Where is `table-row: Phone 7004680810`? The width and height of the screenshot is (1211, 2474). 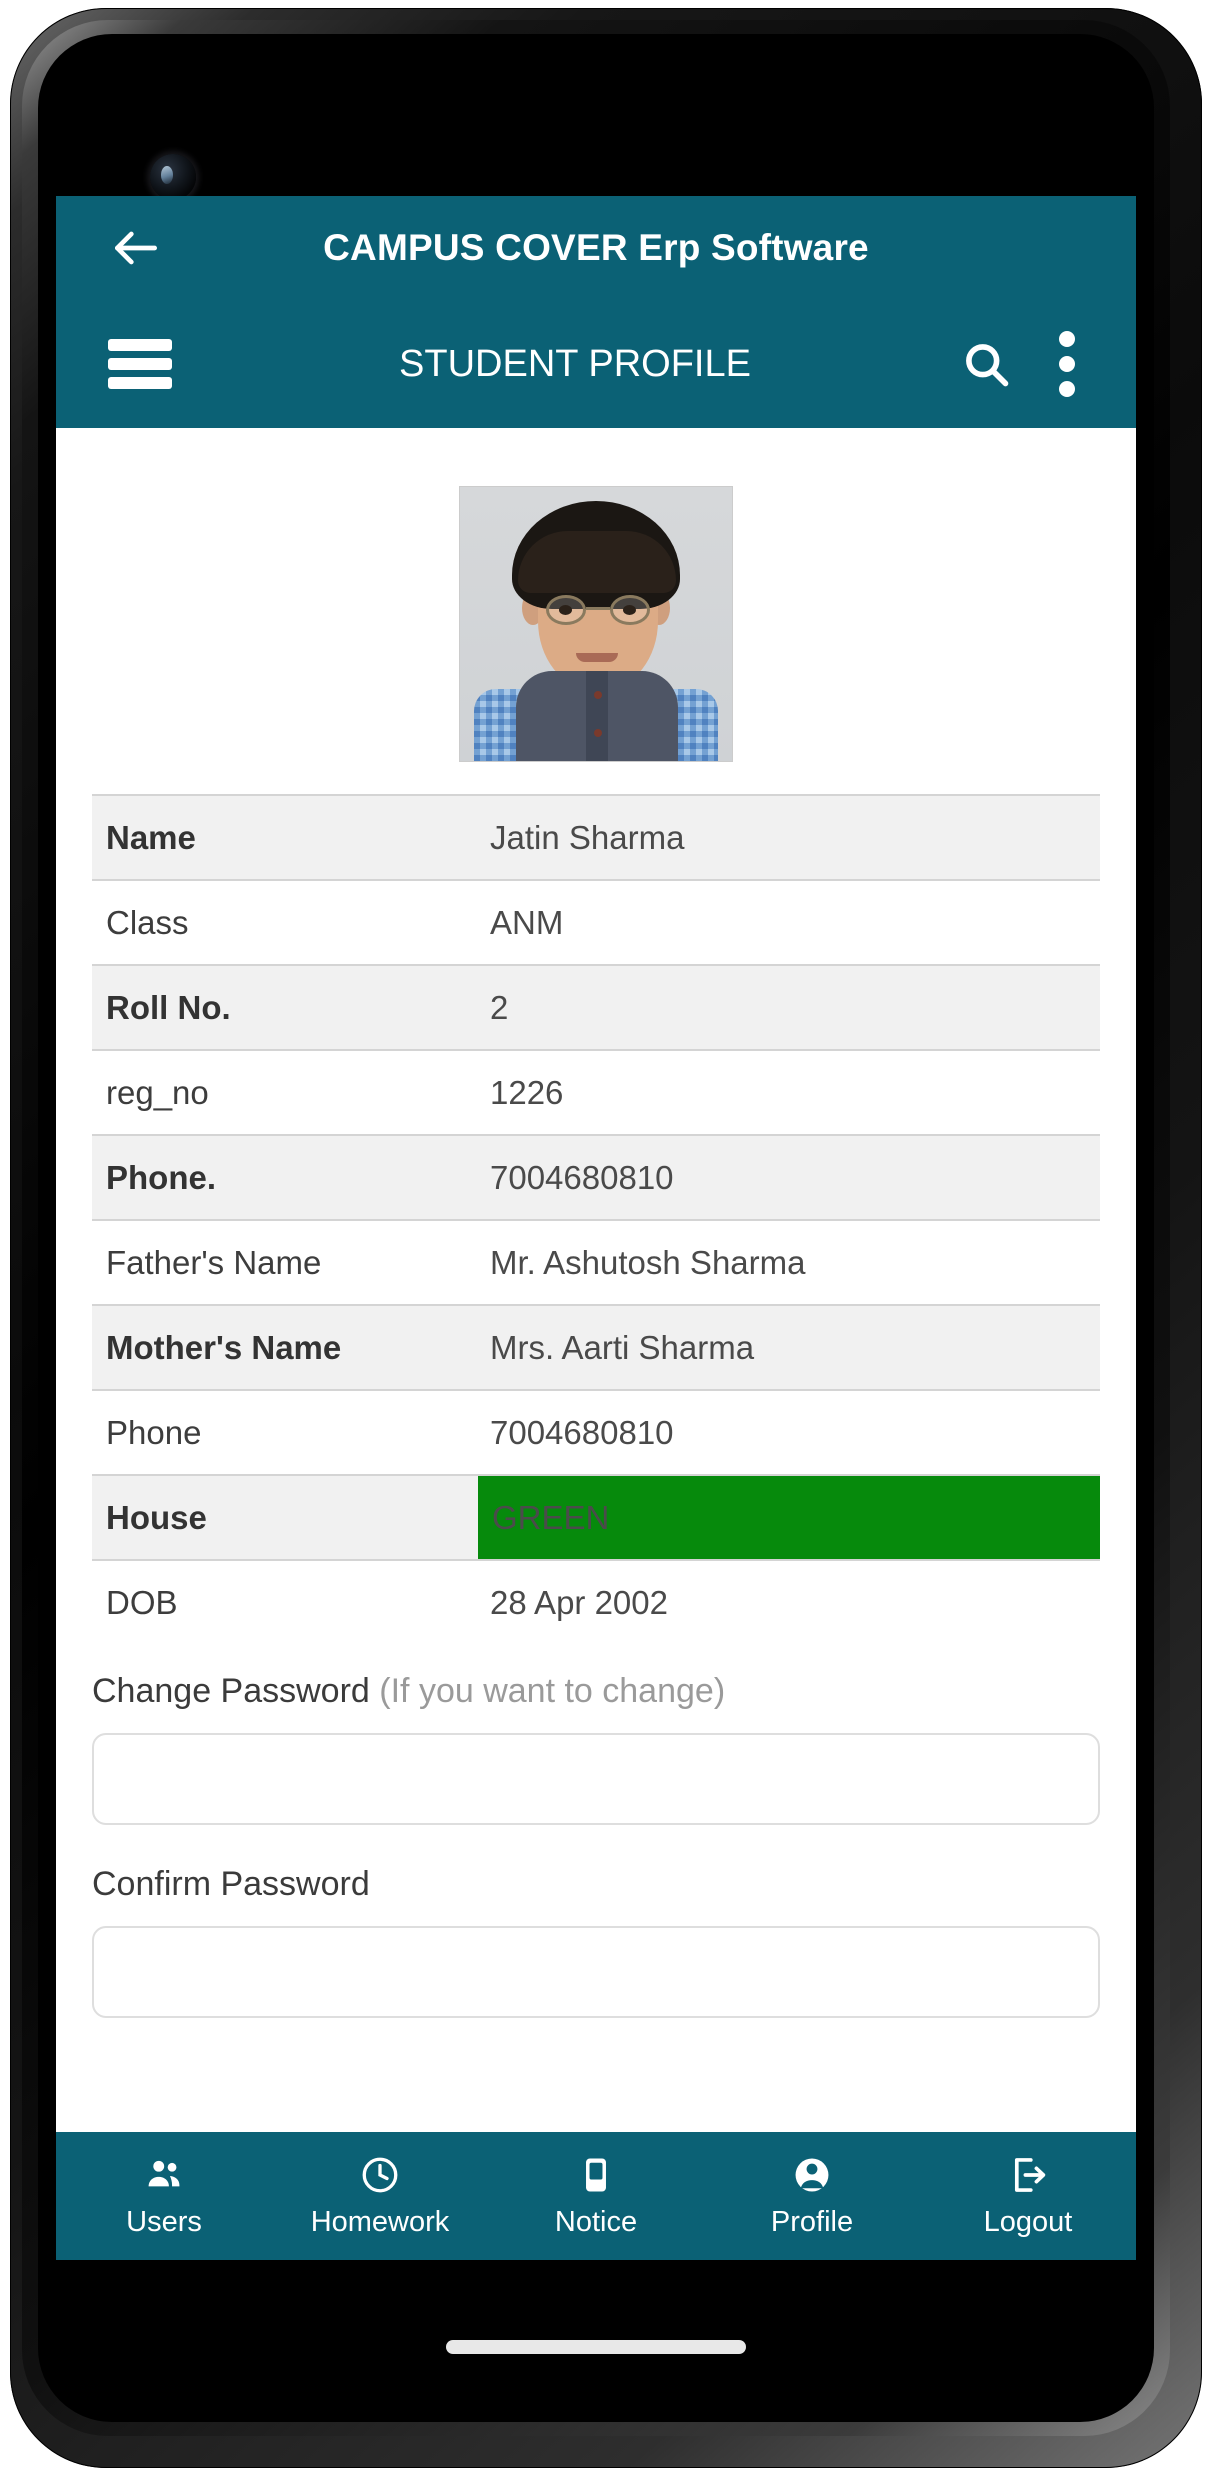
table-row: Phone 7004680810 is located at coordinates (596, 1431).